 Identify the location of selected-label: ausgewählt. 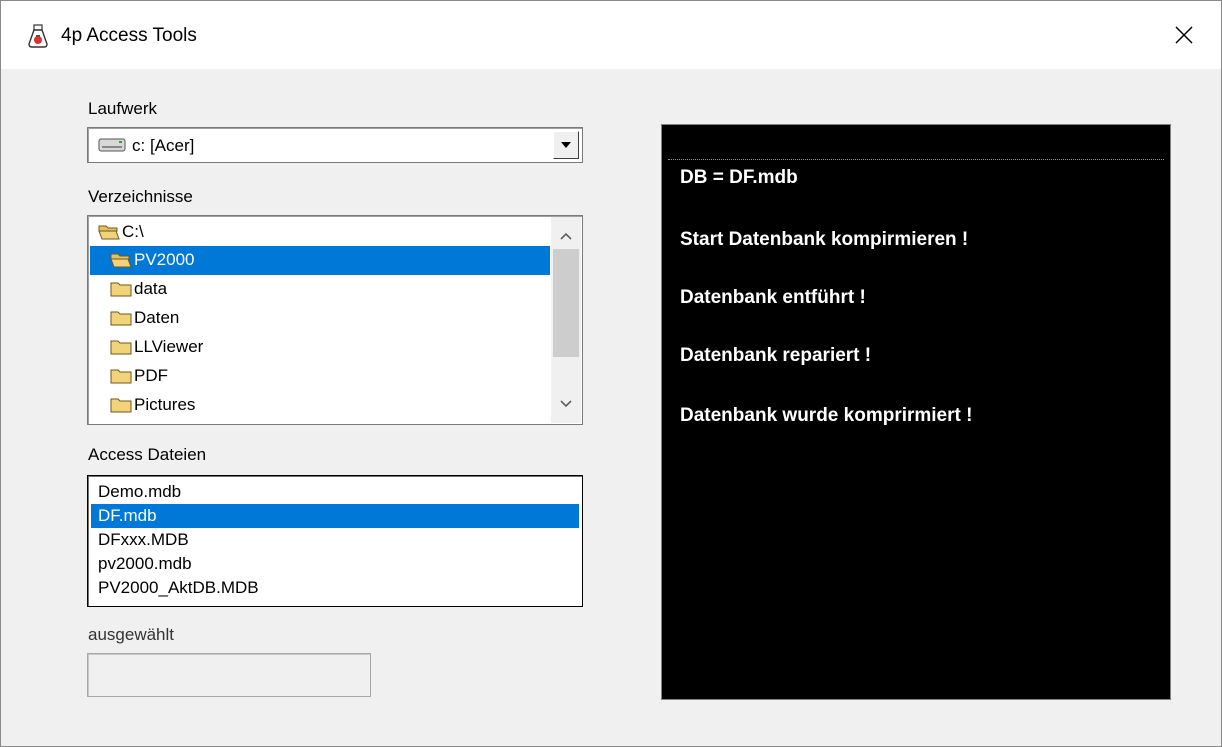
(131, 634).